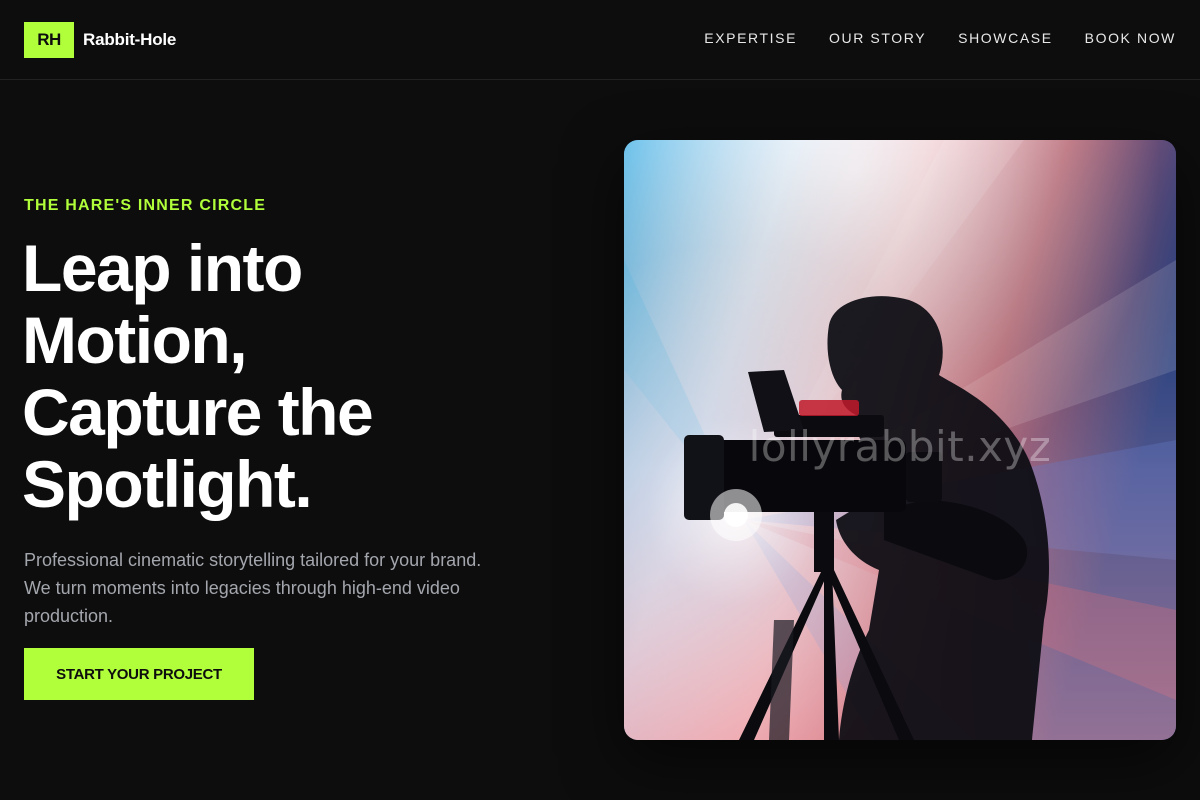  Describe the element at coordinates (1130, 38) in the screenshot. I see `nav-link-book-now: BOOK NOW` at that location.